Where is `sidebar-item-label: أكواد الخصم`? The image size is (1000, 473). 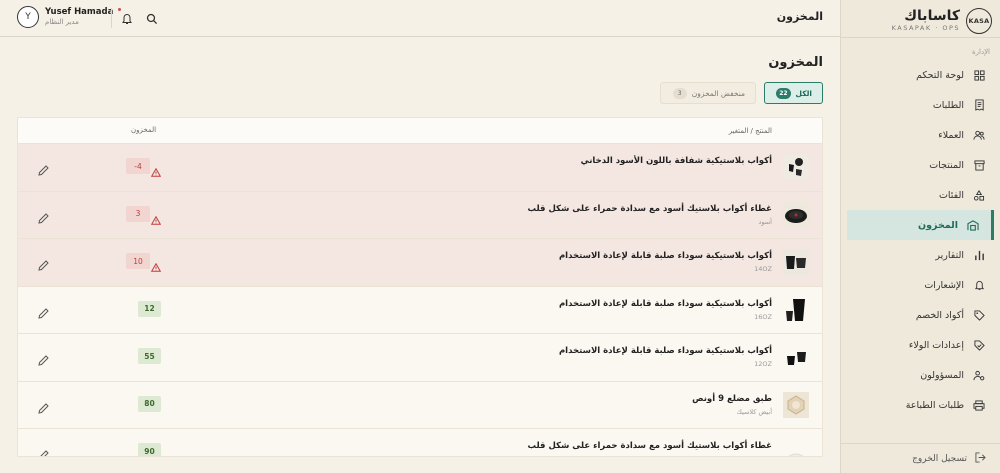
sidebar-item-label: أكواد الخصم is located at coordinates (939, 315).